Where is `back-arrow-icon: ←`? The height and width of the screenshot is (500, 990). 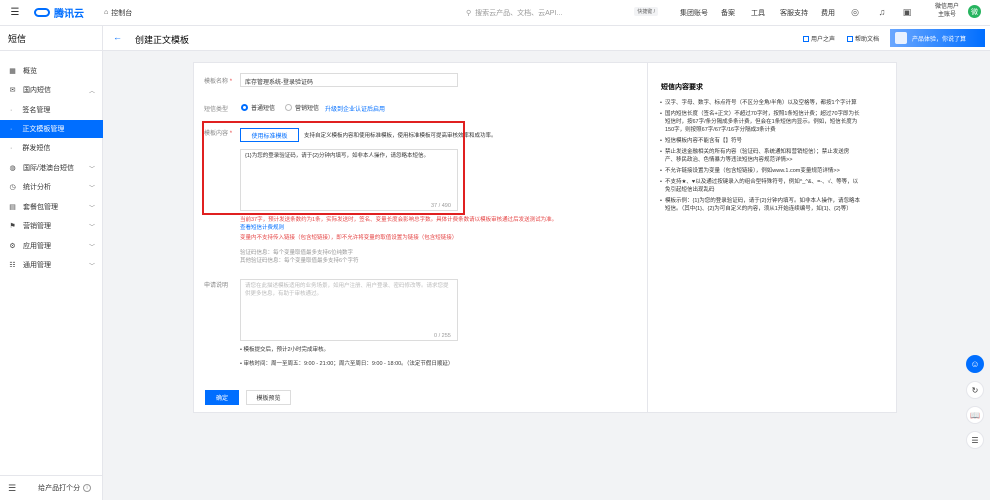 back-arrow-icon: ← is located at coordinates (117, 37).